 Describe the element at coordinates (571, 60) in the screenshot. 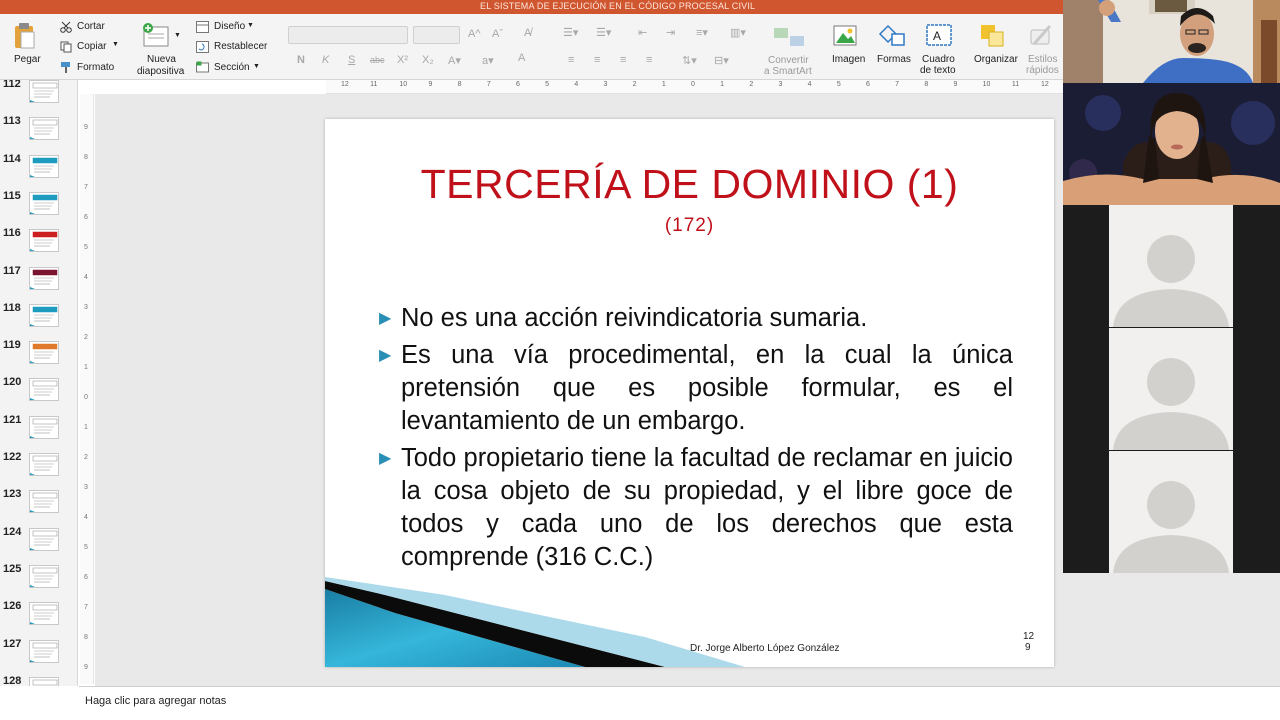

I see `align-left-icon: ≡` at that location.